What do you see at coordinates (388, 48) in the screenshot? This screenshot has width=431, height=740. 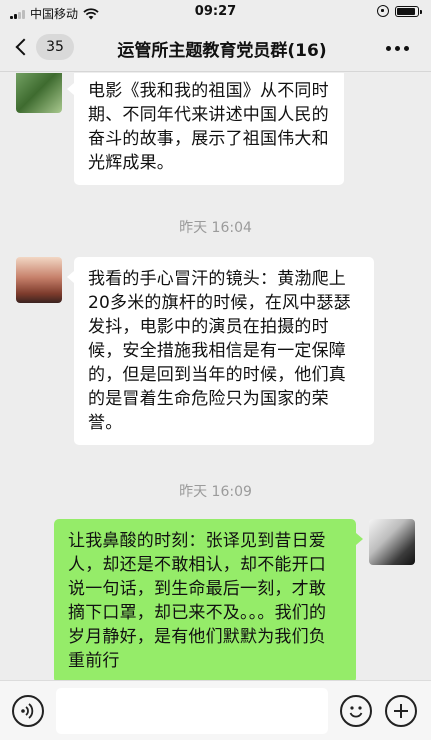 I see `more-dots-icon` at bounding box center [388, 48].